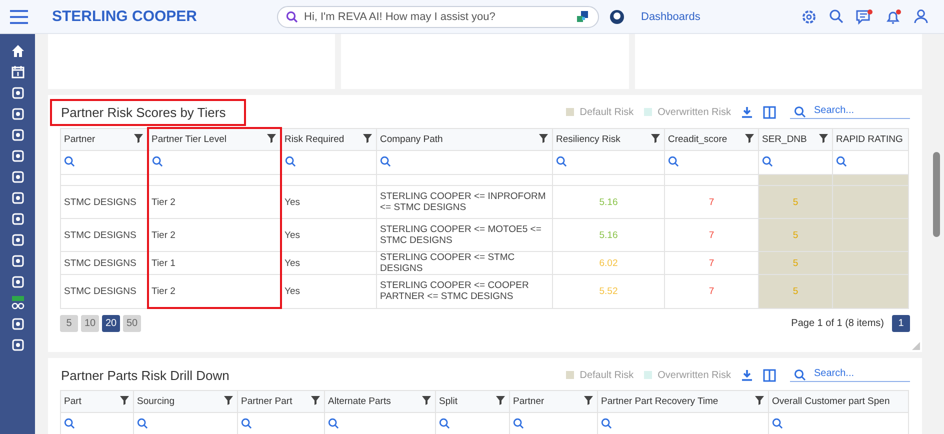 The image size is (944, 434). I want to click on column-header: SER_DNB, so click(795, 139).